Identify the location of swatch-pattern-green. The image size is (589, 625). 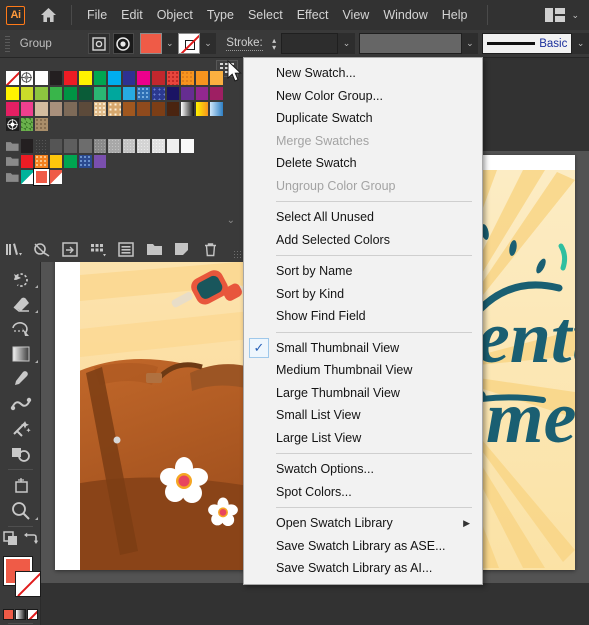
(27, 124).